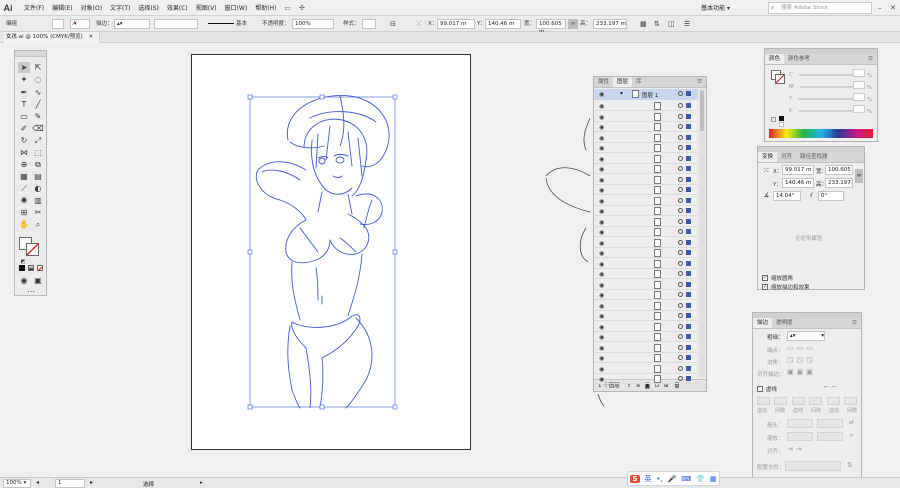 The width and height of the screenshot is (900, 488). I want to click on transform-w-input: 100.605, so click(839, 170).